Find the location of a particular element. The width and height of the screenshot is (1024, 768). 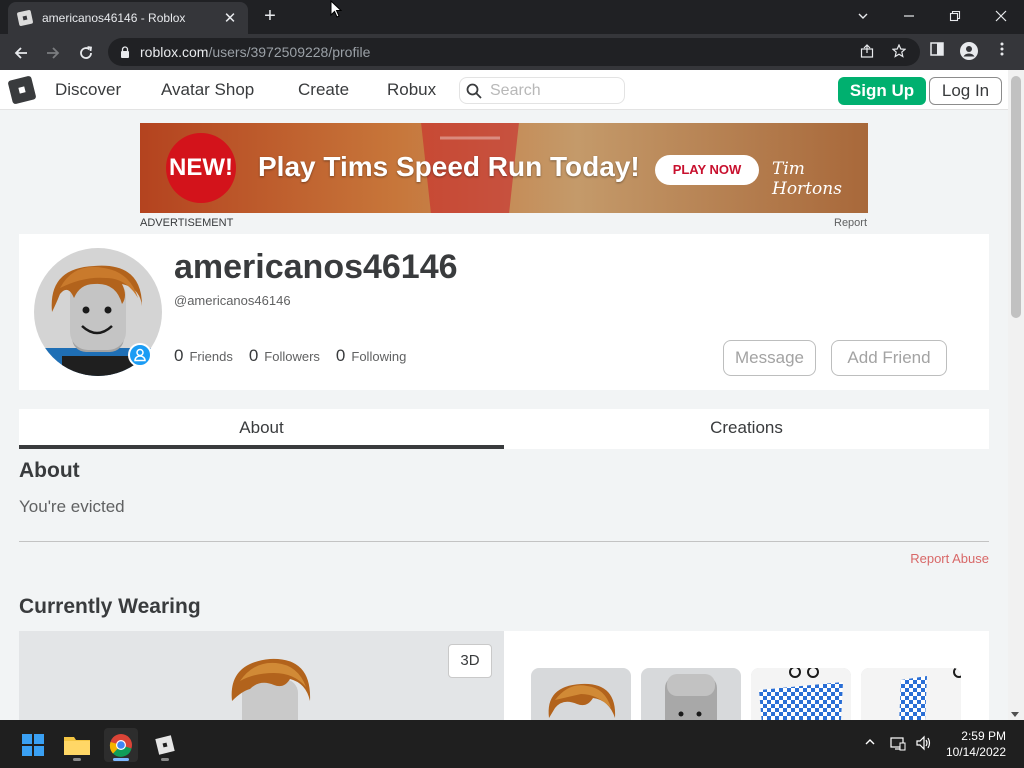

scrollbar-thumb is located at coordinates (1016, 197).